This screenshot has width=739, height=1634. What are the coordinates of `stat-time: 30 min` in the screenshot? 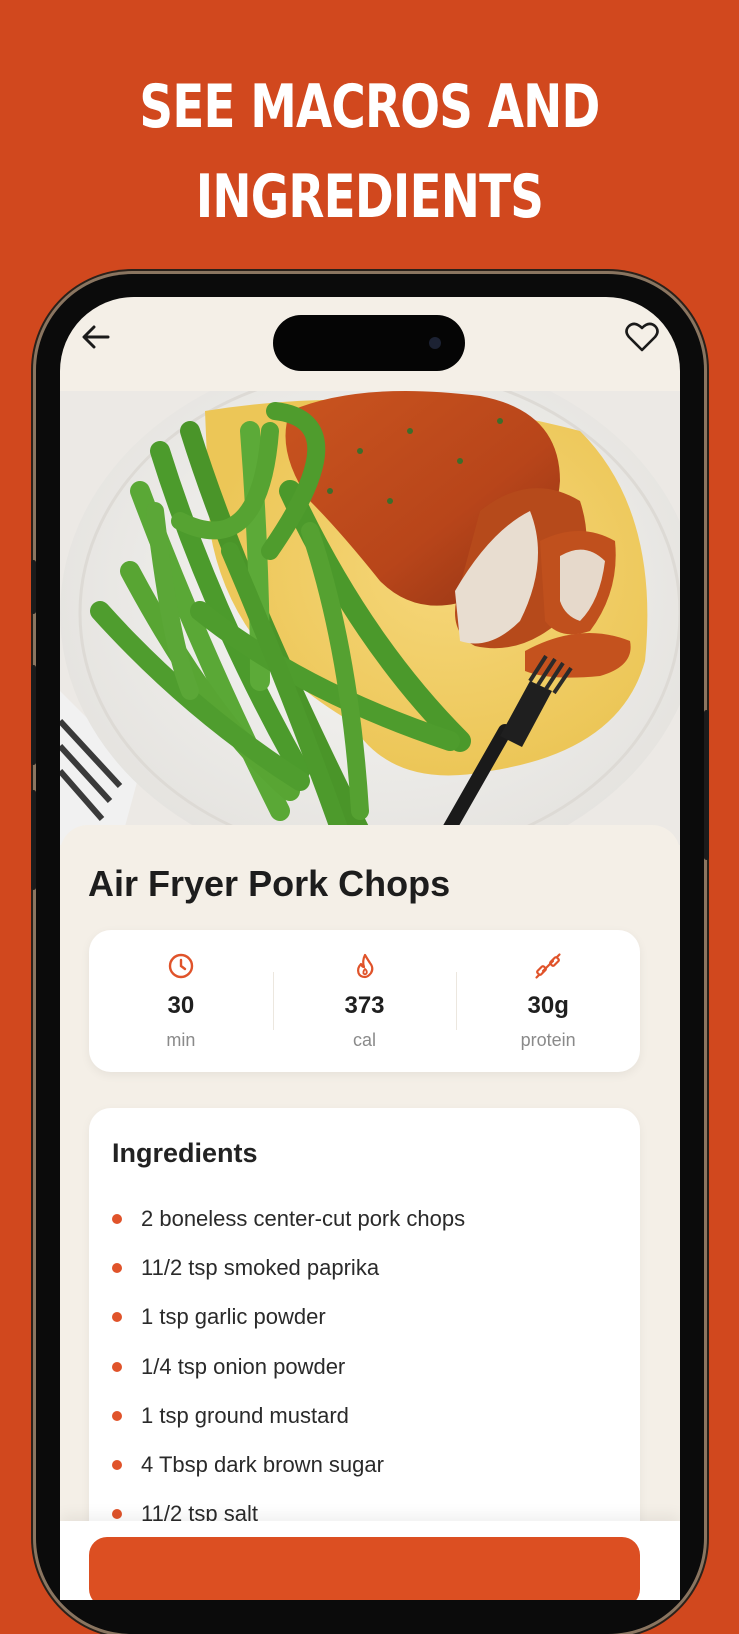 It's located at (181, 1001).